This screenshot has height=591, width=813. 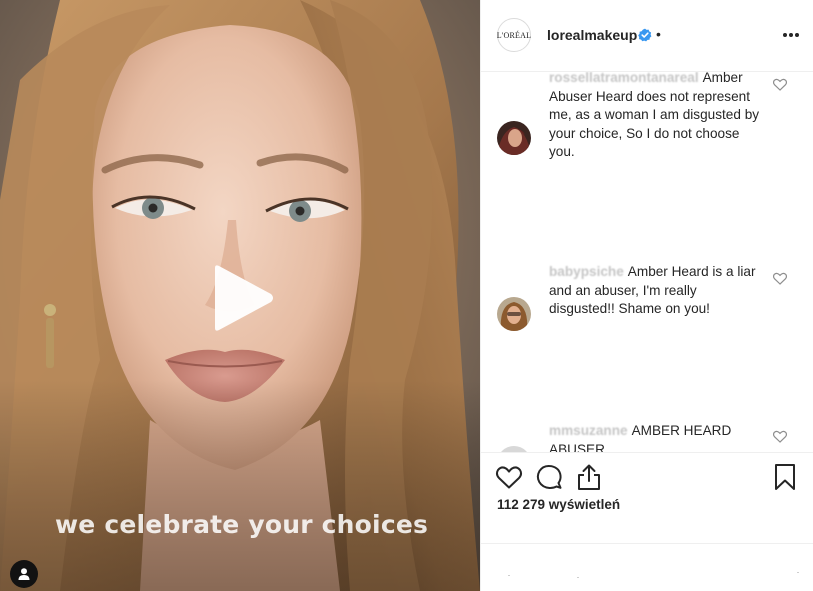 I want to click on more-options-icon, so click(x=791, y=35).